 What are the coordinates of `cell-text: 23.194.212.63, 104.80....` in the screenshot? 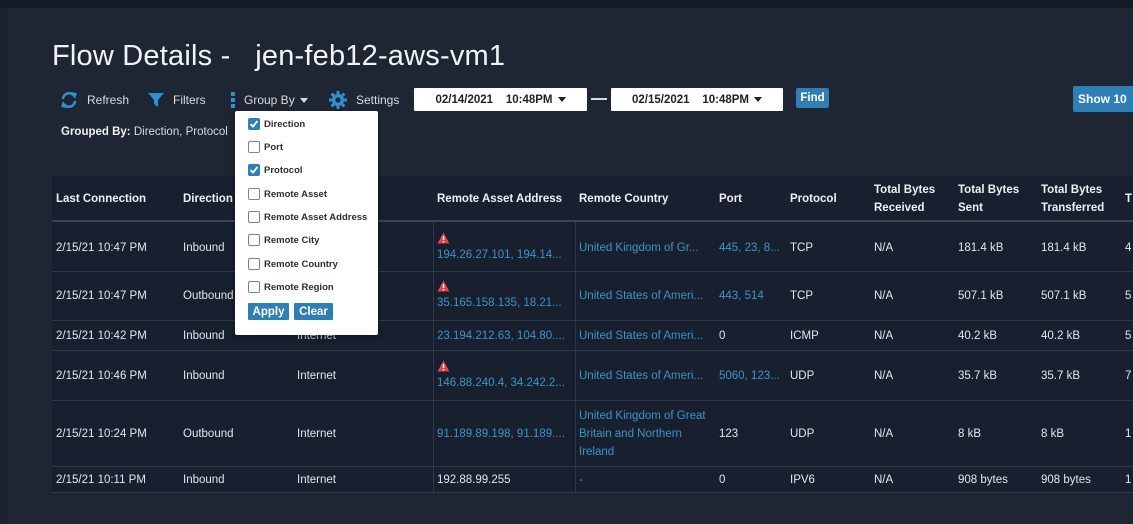 It's located at (501, 335).